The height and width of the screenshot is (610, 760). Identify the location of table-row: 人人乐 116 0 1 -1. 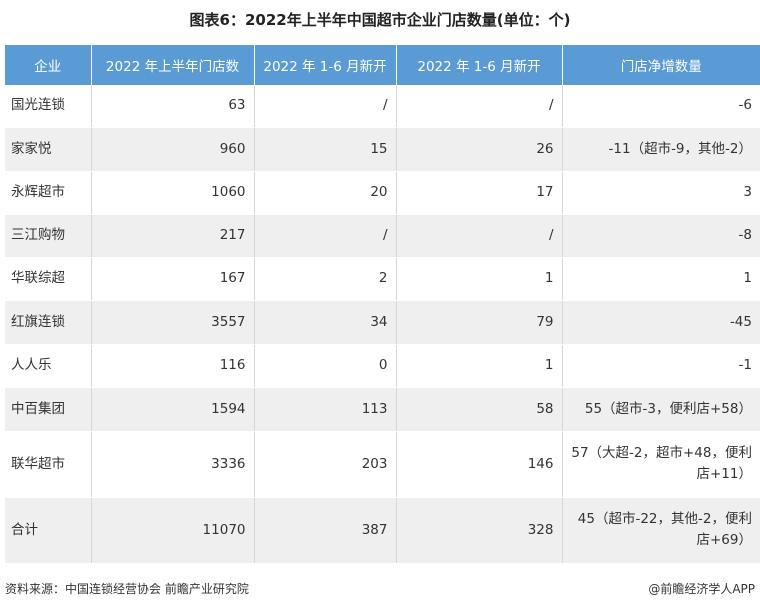
(382, 366).